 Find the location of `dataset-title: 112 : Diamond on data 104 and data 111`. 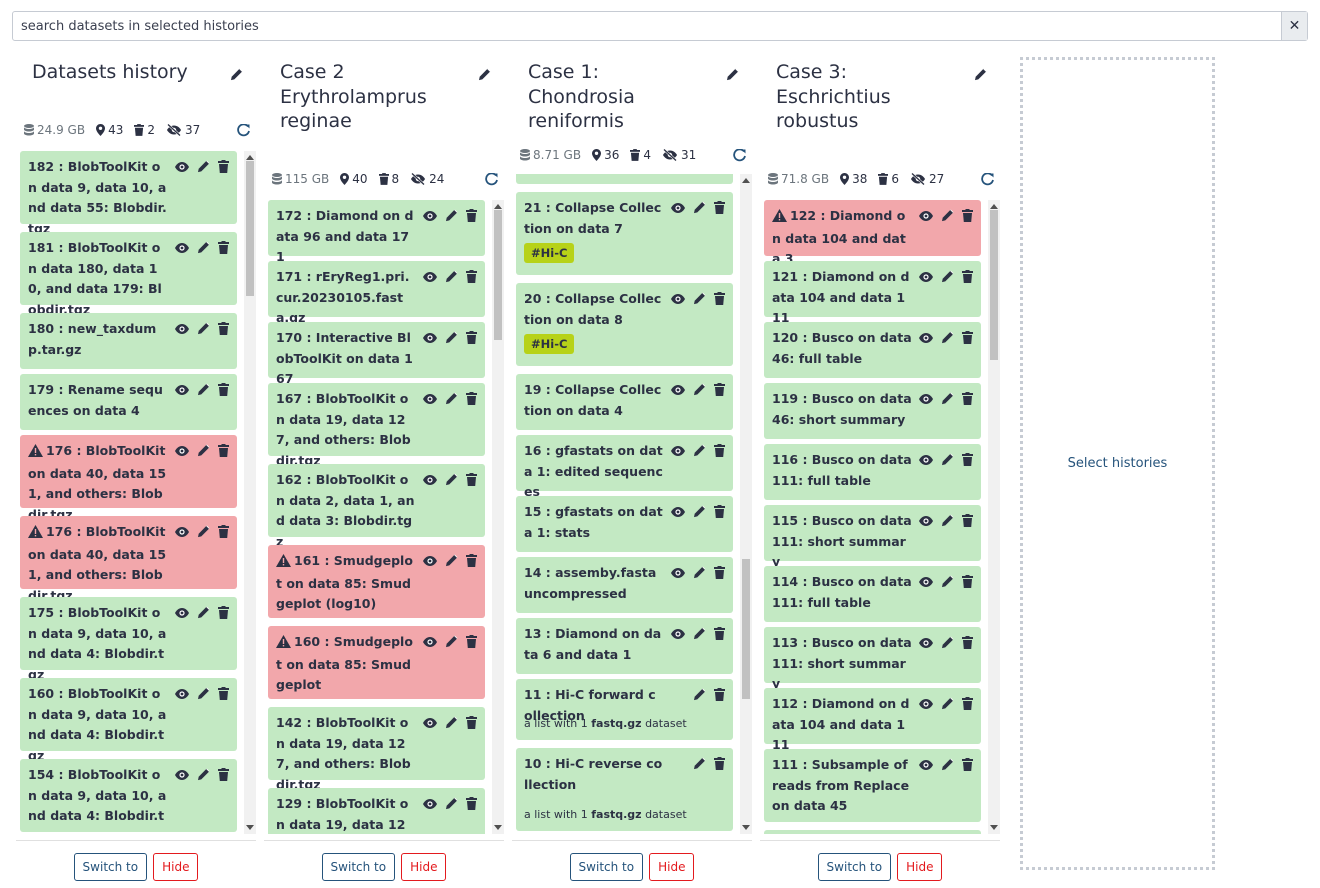

dataset-title: 112 : Diamond on data 104 and data 111 is located at coordinates (842, 725).